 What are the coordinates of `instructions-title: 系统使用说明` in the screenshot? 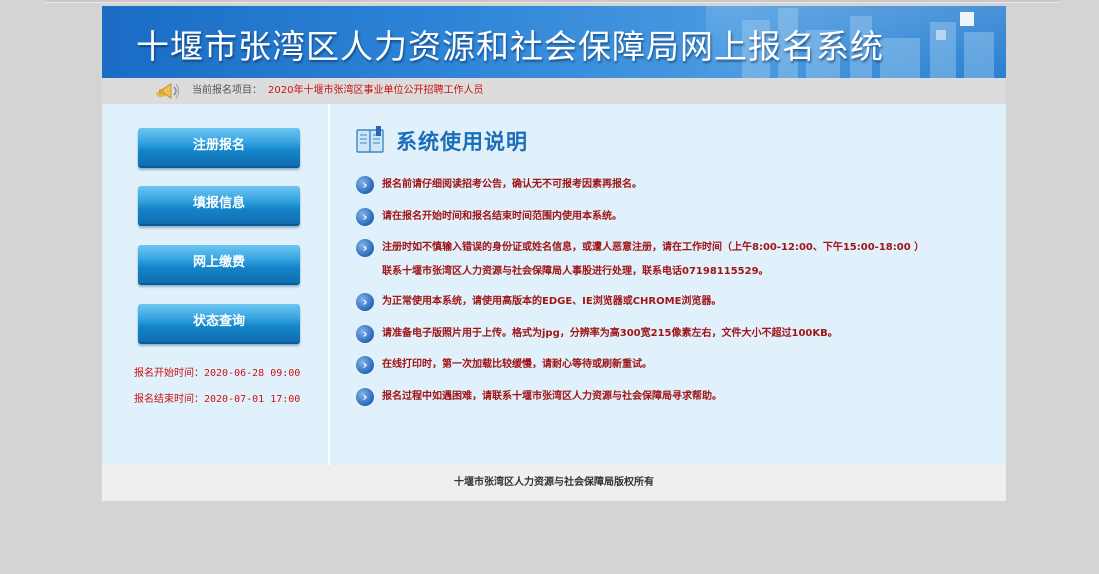 It's located at (462, 142).